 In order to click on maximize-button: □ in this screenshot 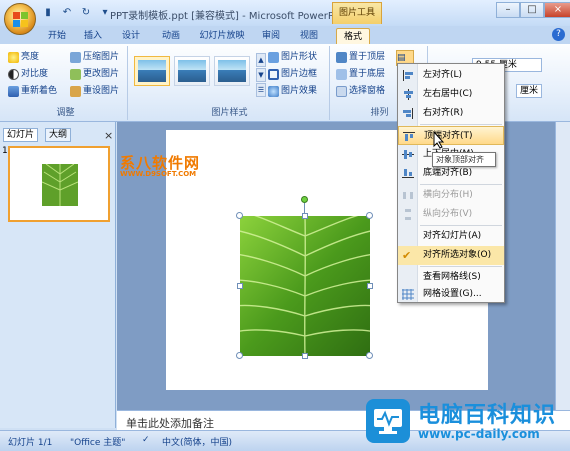, I will do `click(532, 10)`.